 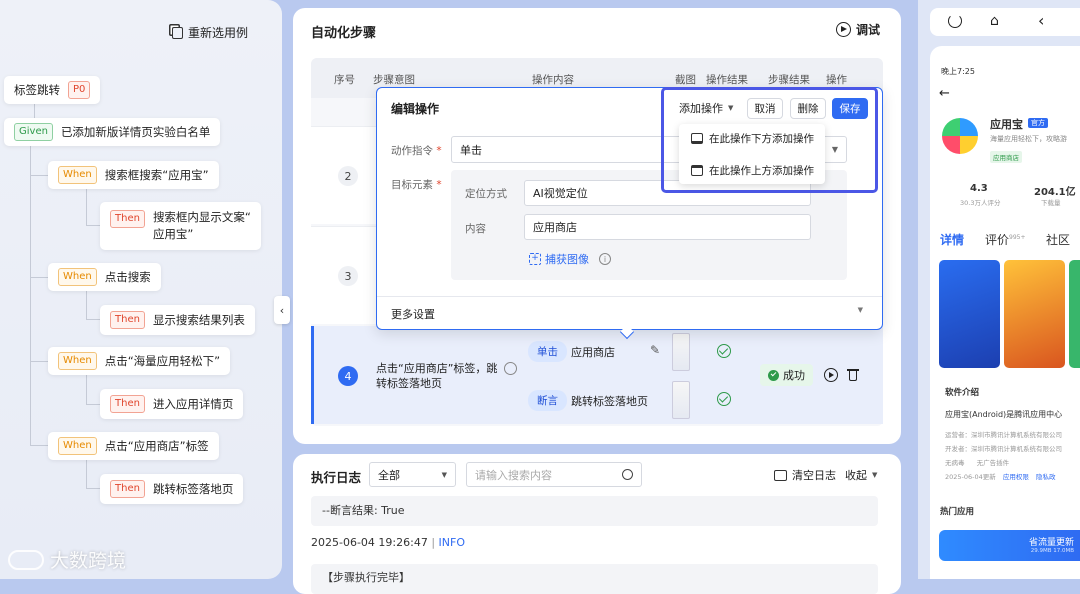 What do you see at coordinates (37, 90) in the screenshot?
I see `root-label: 标签跳转` at bounding box center [37, 90].